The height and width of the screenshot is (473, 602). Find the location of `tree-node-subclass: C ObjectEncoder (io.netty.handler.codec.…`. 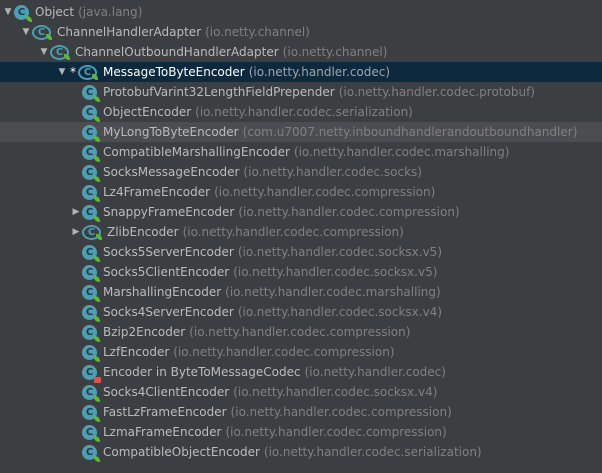

tree-node-subclass: C ObjectEncoder (io.netty.handler.codec.… is located at coordinates (301, 112).